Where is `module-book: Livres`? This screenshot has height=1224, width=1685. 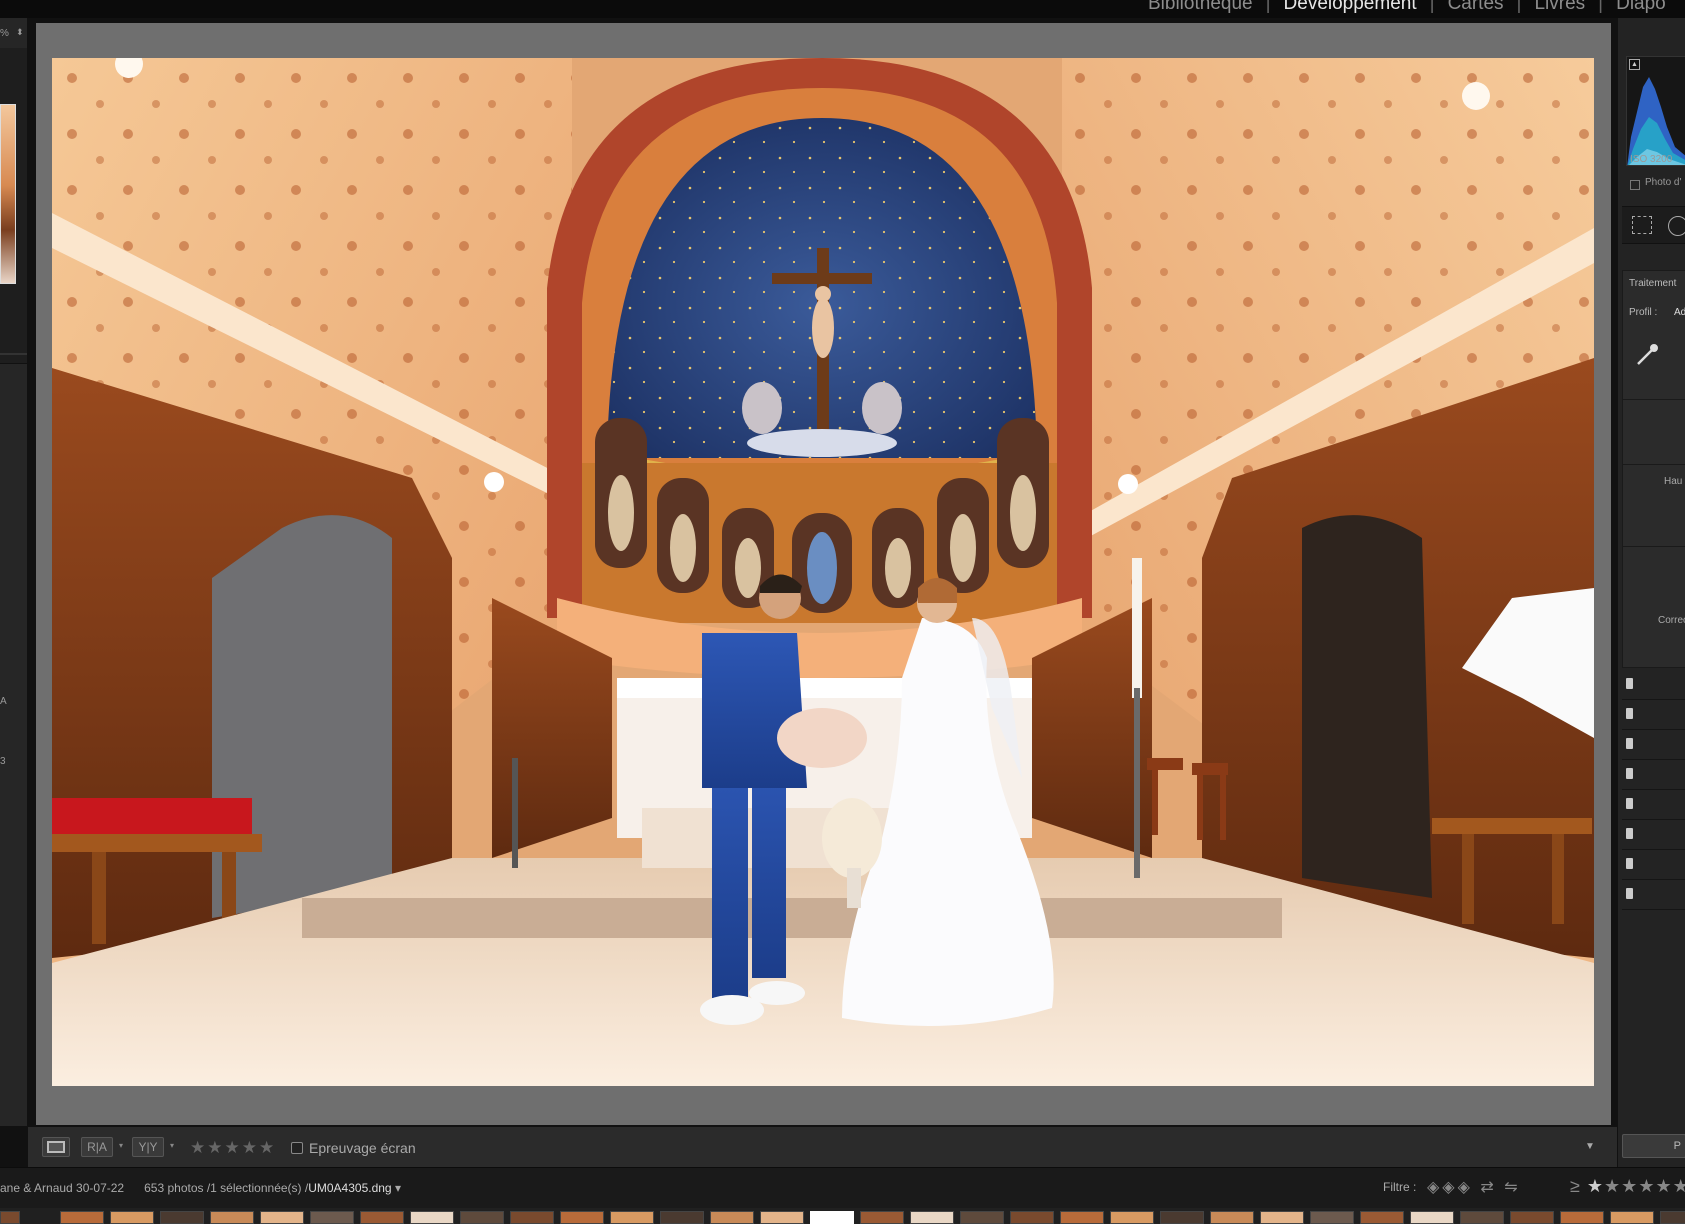
module-book: Livres is located at coordinates (1559, 7).